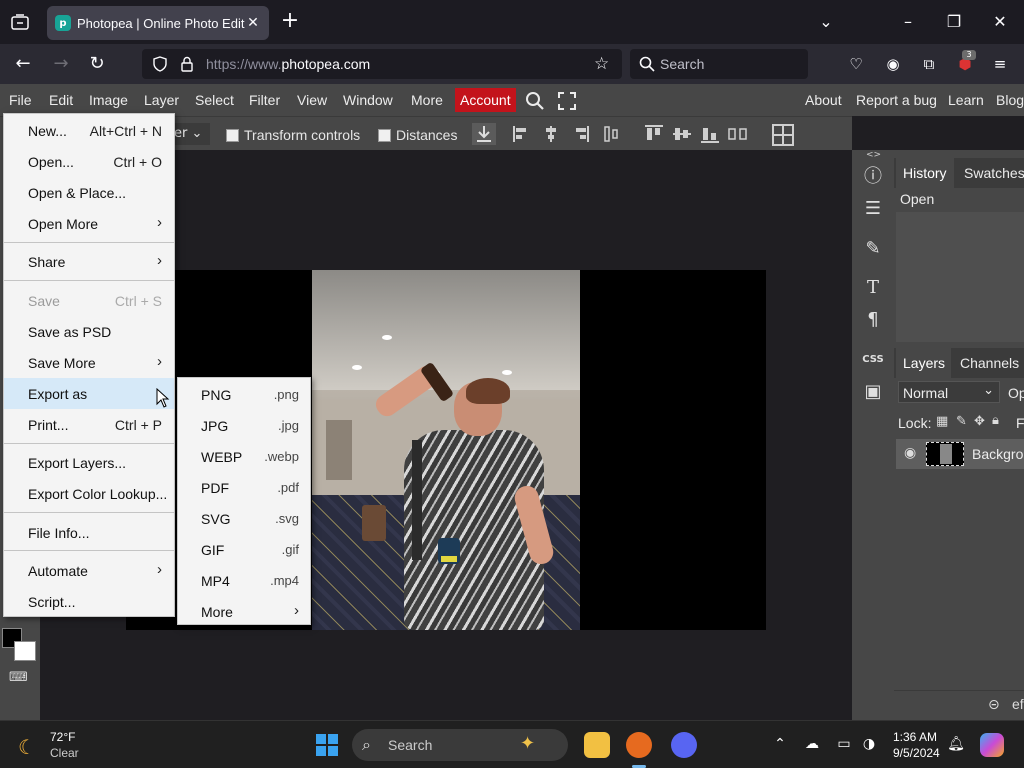 Image resolution: width=1024 pixels, height=768 pixels. Describe the element at coordinates (485, 100) in the screenshot. I see `account-button: Account` at that location.